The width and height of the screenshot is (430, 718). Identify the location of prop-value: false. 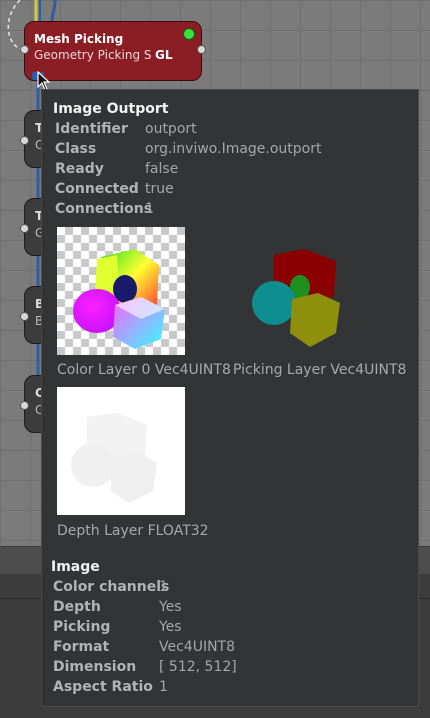
(162, 169).